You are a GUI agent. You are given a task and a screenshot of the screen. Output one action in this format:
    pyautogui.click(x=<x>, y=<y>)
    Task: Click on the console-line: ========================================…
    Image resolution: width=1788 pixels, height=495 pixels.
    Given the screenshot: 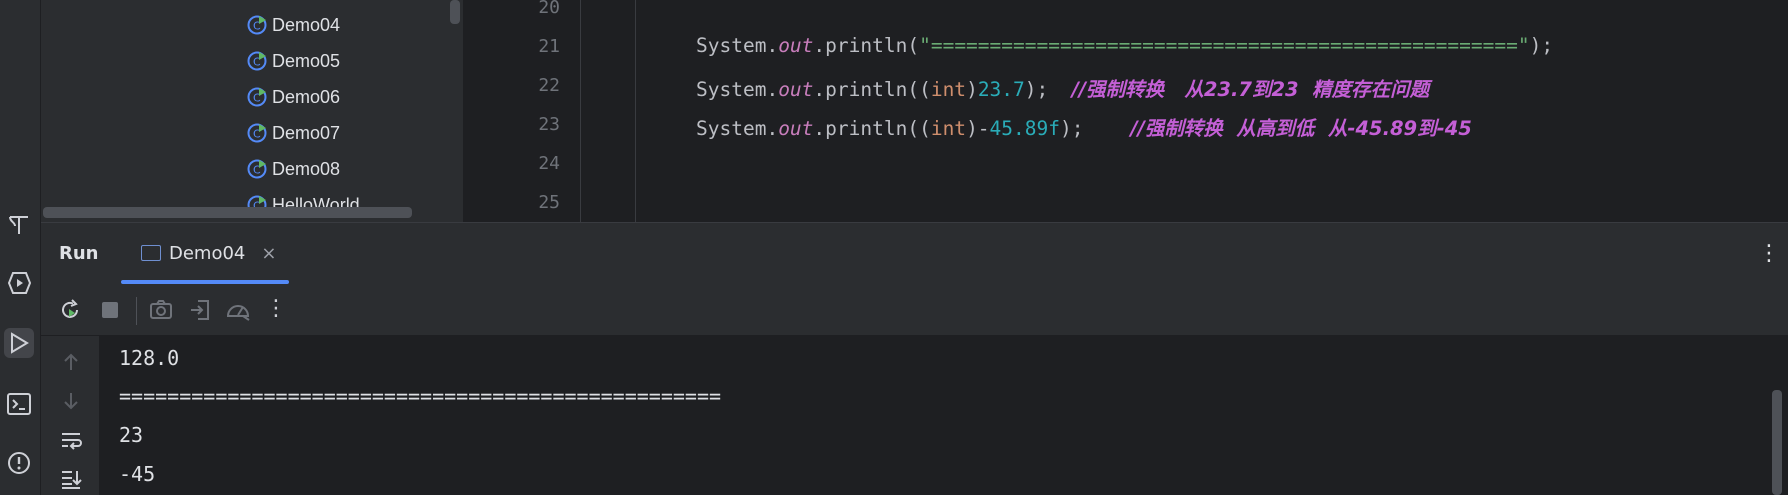 What is the action you would take?
    pyautogui.click(x=420, y=396)
    